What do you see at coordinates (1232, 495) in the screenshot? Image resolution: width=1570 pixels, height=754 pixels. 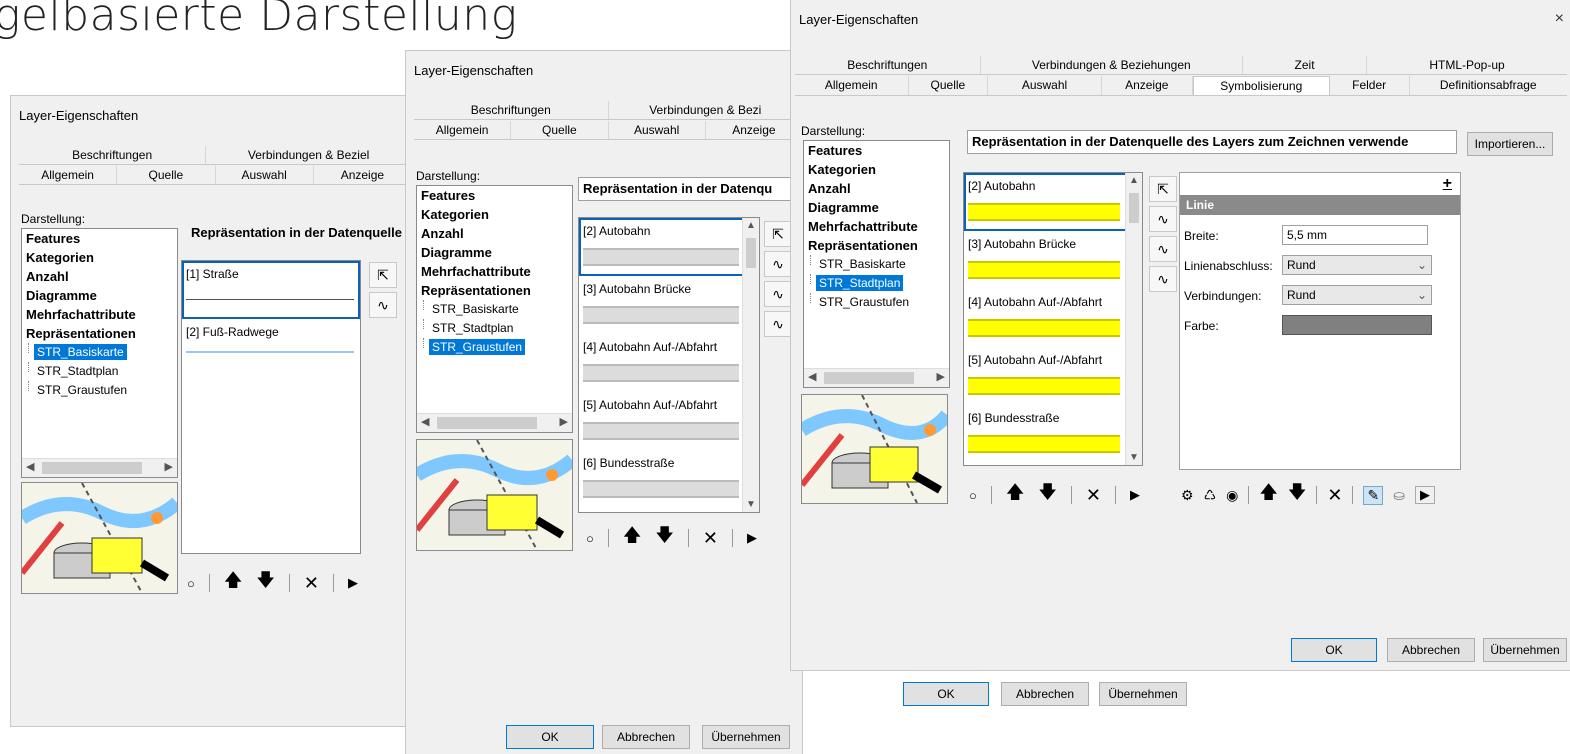 I see `add-marker-icon: ◉` at bounding box center [1232, 495].